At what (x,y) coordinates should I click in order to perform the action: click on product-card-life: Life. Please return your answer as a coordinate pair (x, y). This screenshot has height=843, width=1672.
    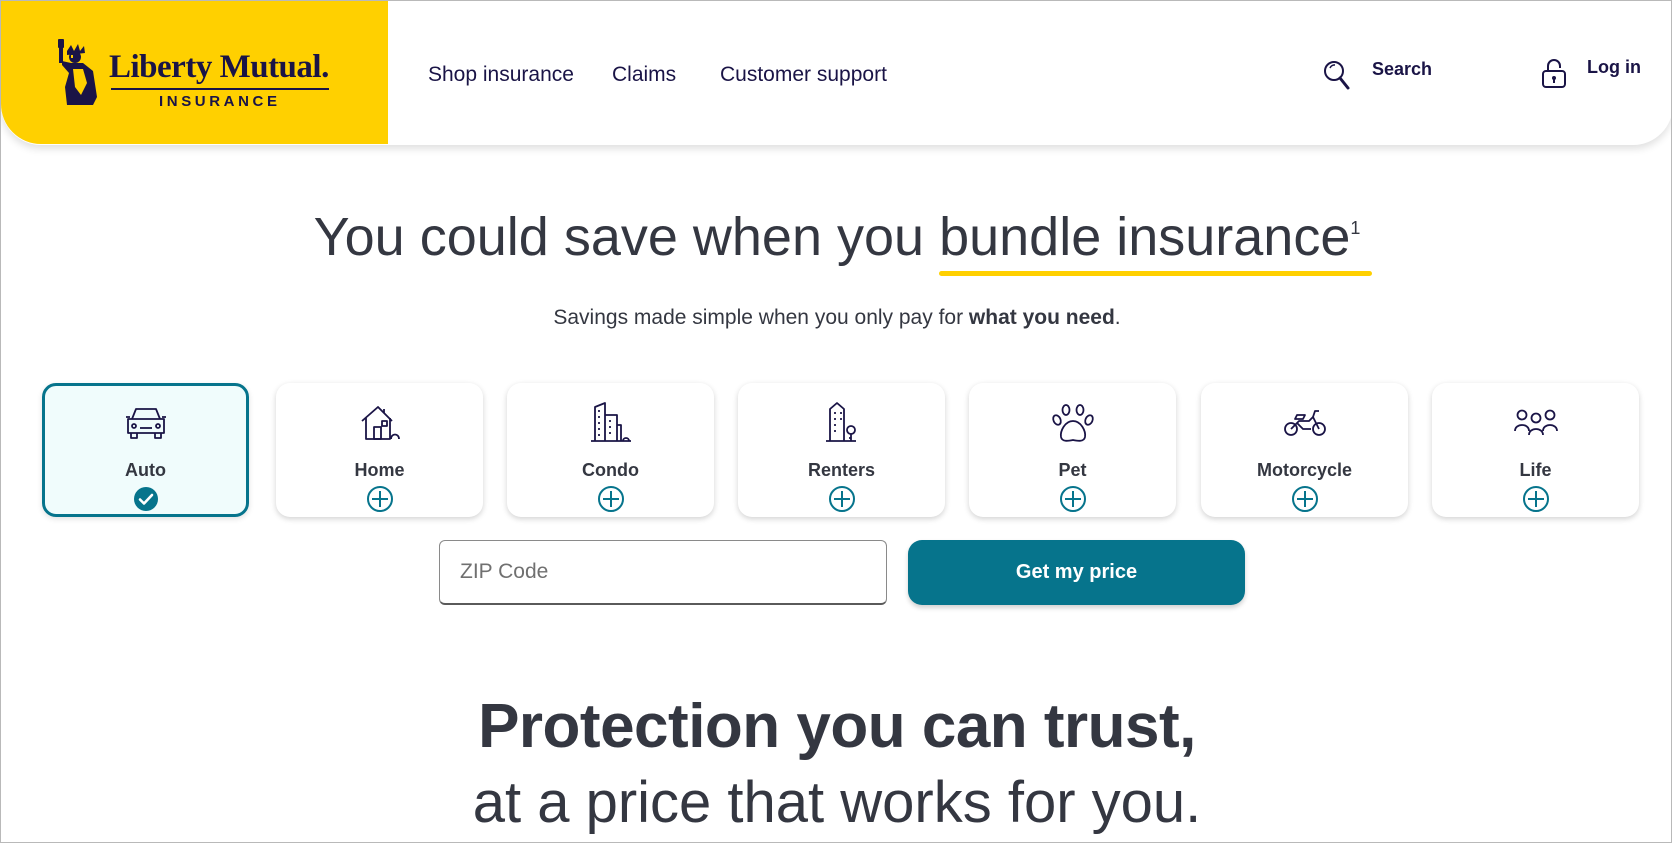
    Looking at the image, I should click on (1535, 450).